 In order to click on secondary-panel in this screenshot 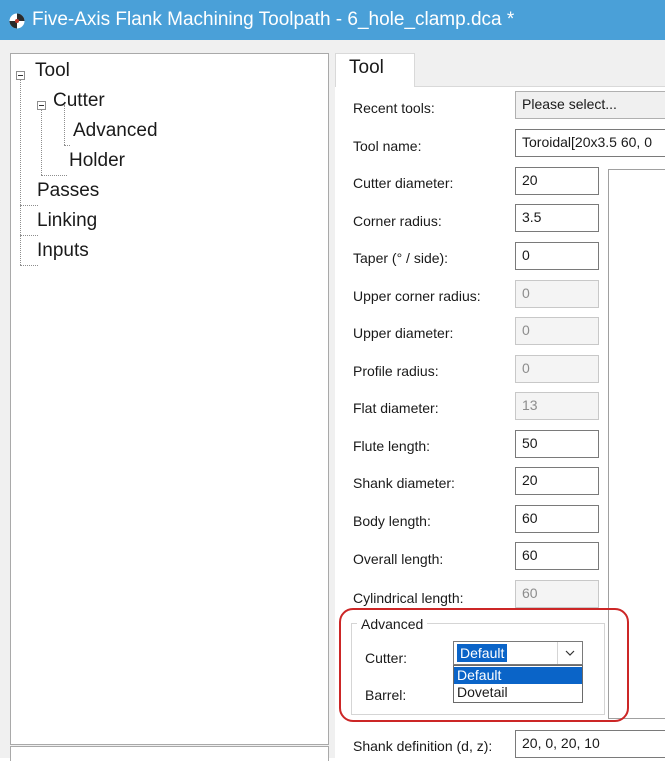, I will do `click(169, 753)`.